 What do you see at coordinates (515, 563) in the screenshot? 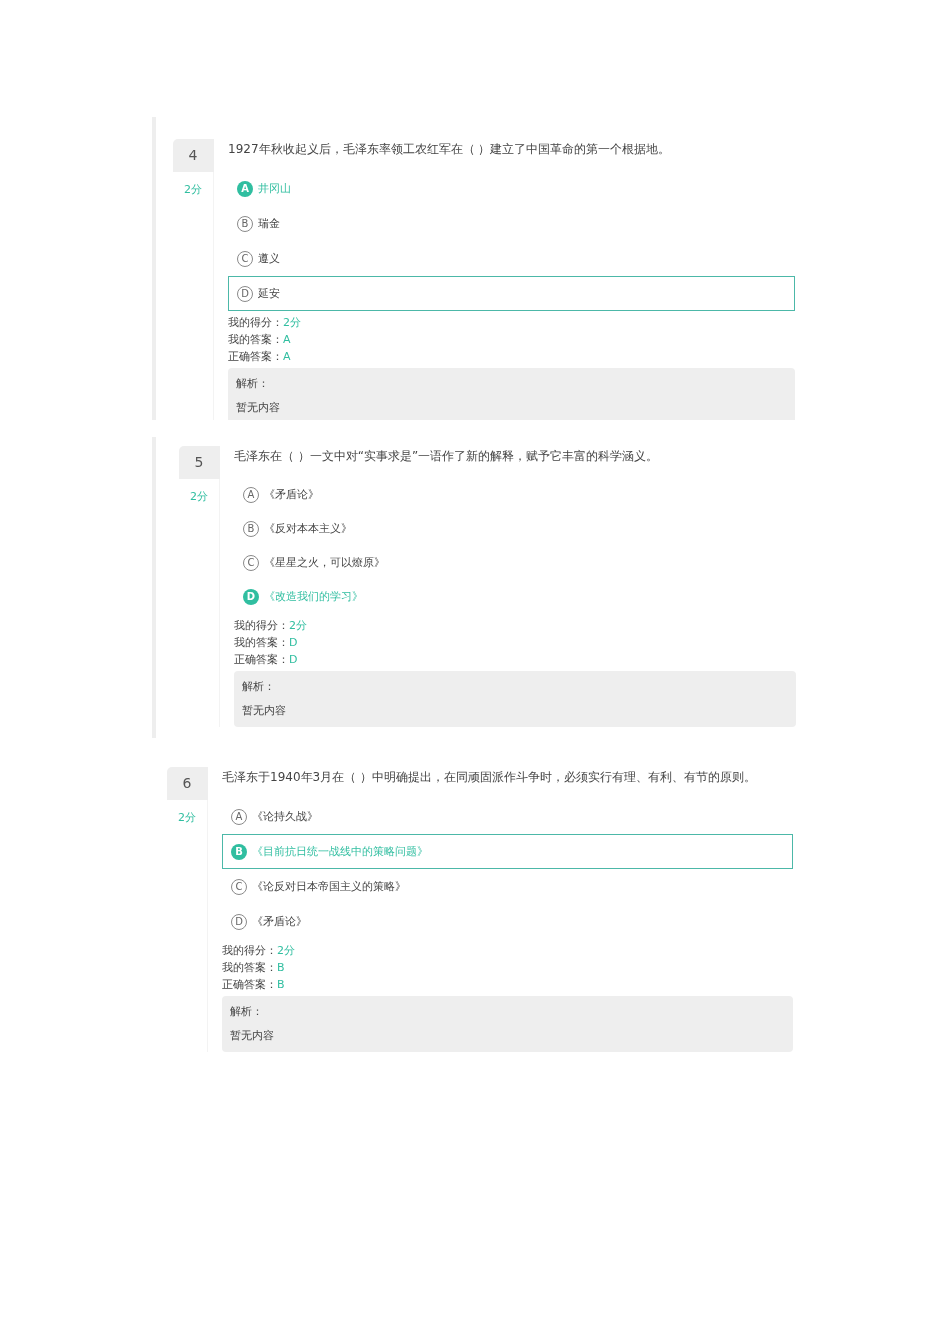
I see `answer-option: C 《星星之火，可以燎原》` at bounding box center [515, 563].